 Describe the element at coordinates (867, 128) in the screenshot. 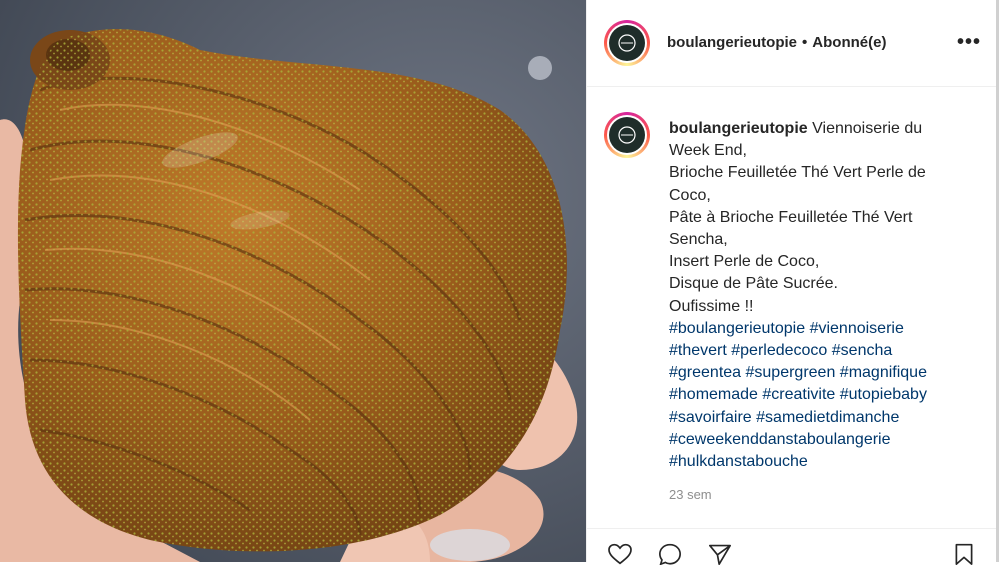

I see `caption-line: Viennoiserie du` at that location.